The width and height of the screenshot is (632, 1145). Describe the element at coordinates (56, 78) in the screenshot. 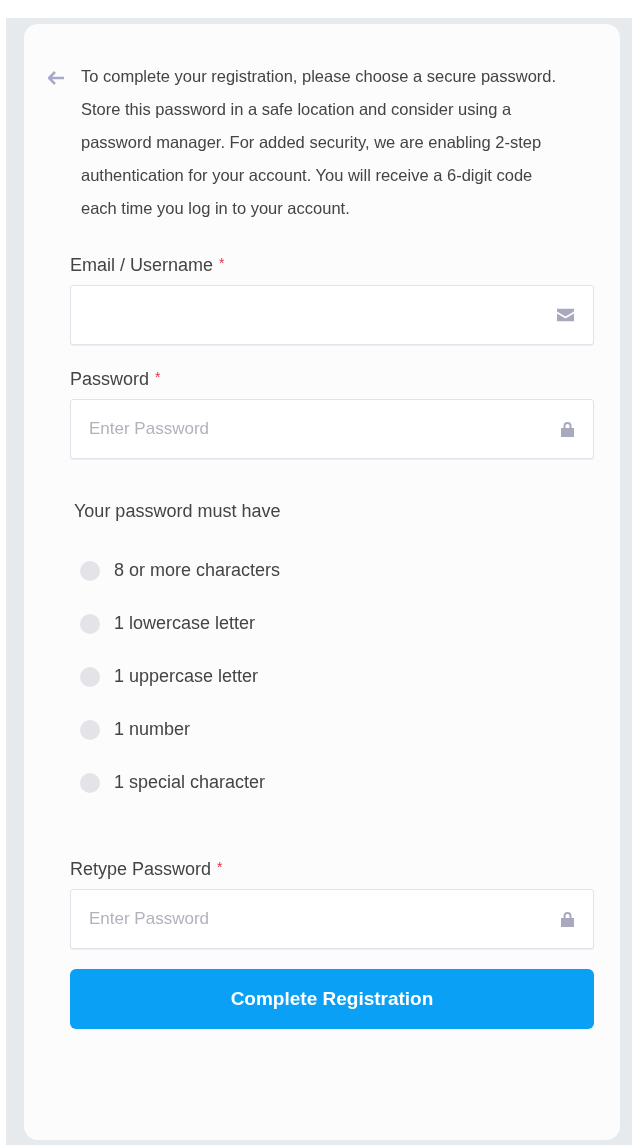

I see `back-arrow-icon` at that location.